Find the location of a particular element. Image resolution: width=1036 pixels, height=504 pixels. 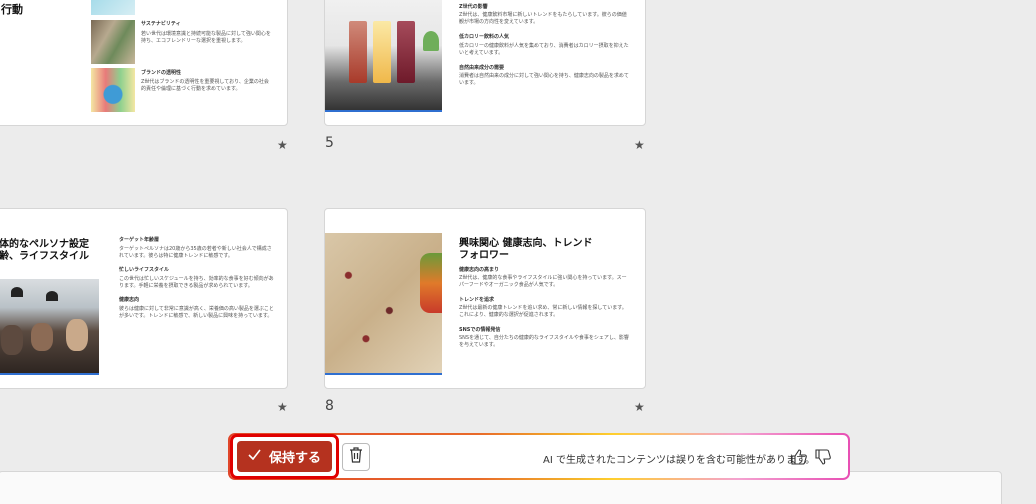

keep-button: 保持する is located at coordinates (284, 456).